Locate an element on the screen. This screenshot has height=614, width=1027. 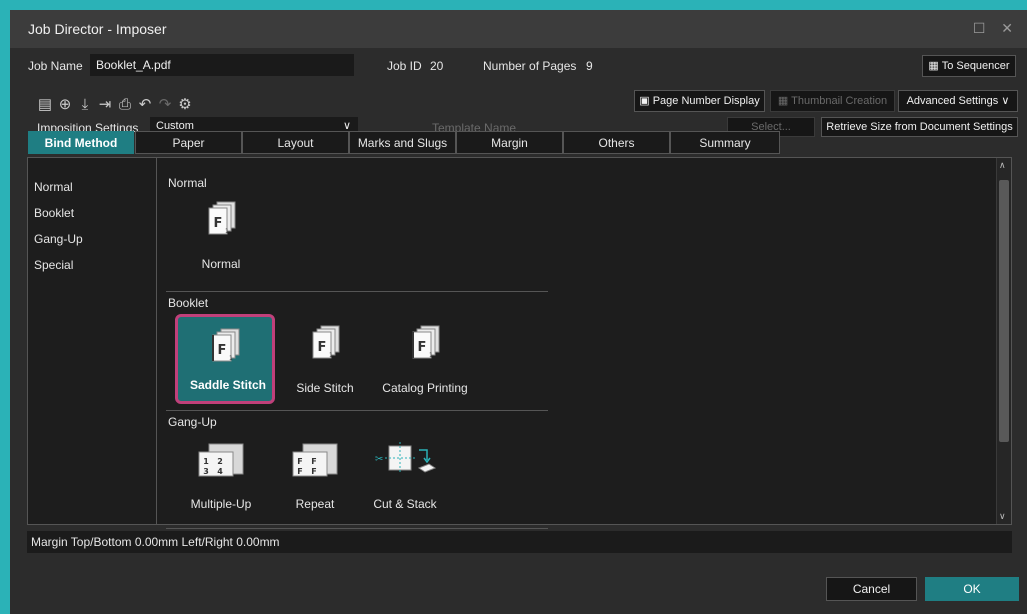
side-stitch-icon: F 1 is located at coordinates (326, 342).